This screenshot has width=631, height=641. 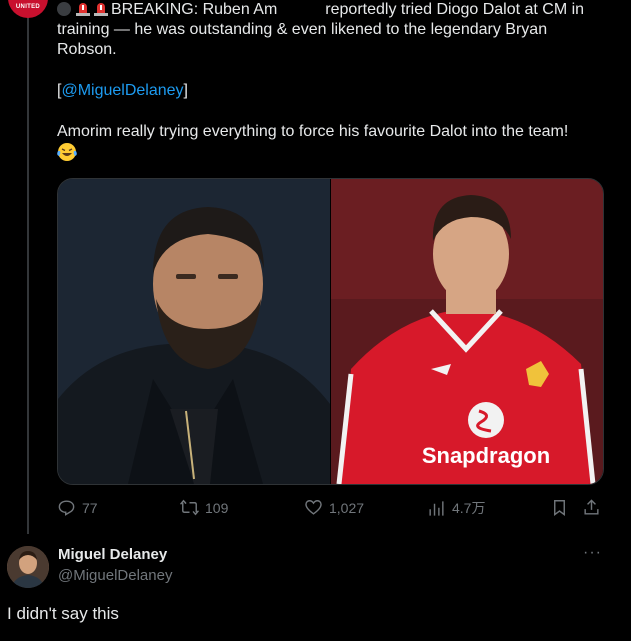 I want to click on reply-count: 77, so click(x=90, y=507).